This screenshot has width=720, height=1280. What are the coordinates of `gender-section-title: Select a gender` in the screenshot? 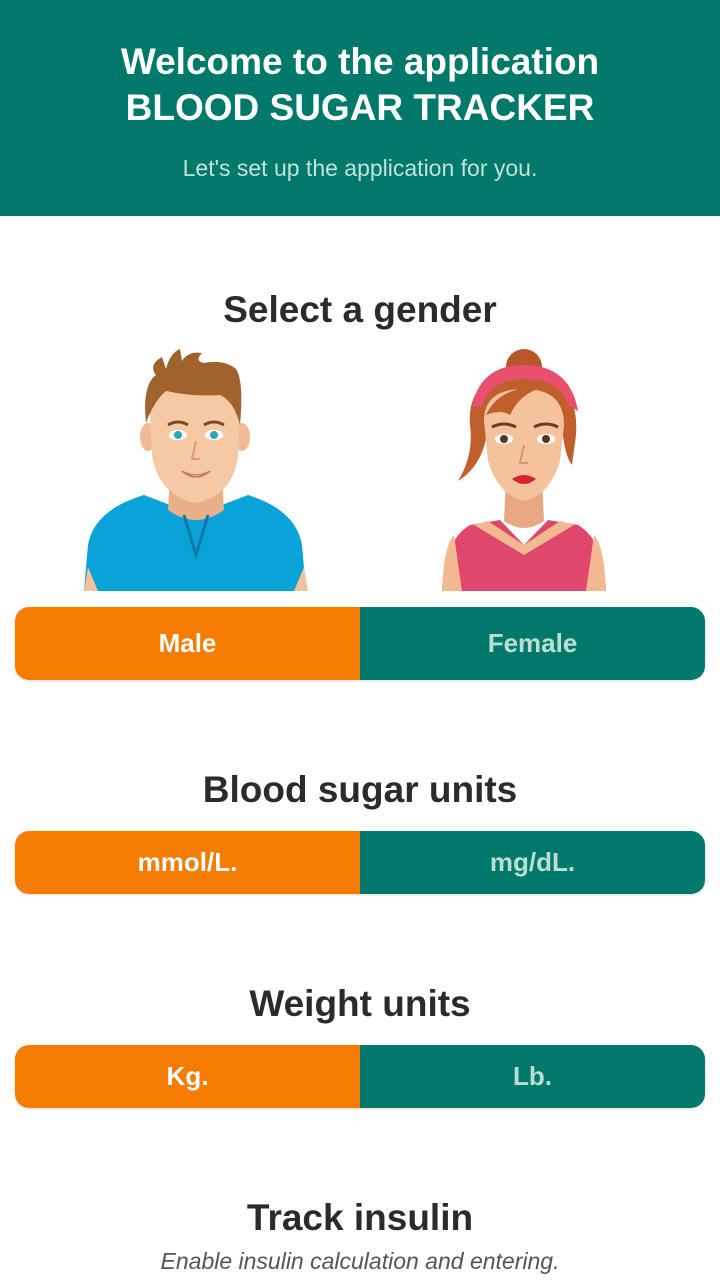 It's located at (360, 309).